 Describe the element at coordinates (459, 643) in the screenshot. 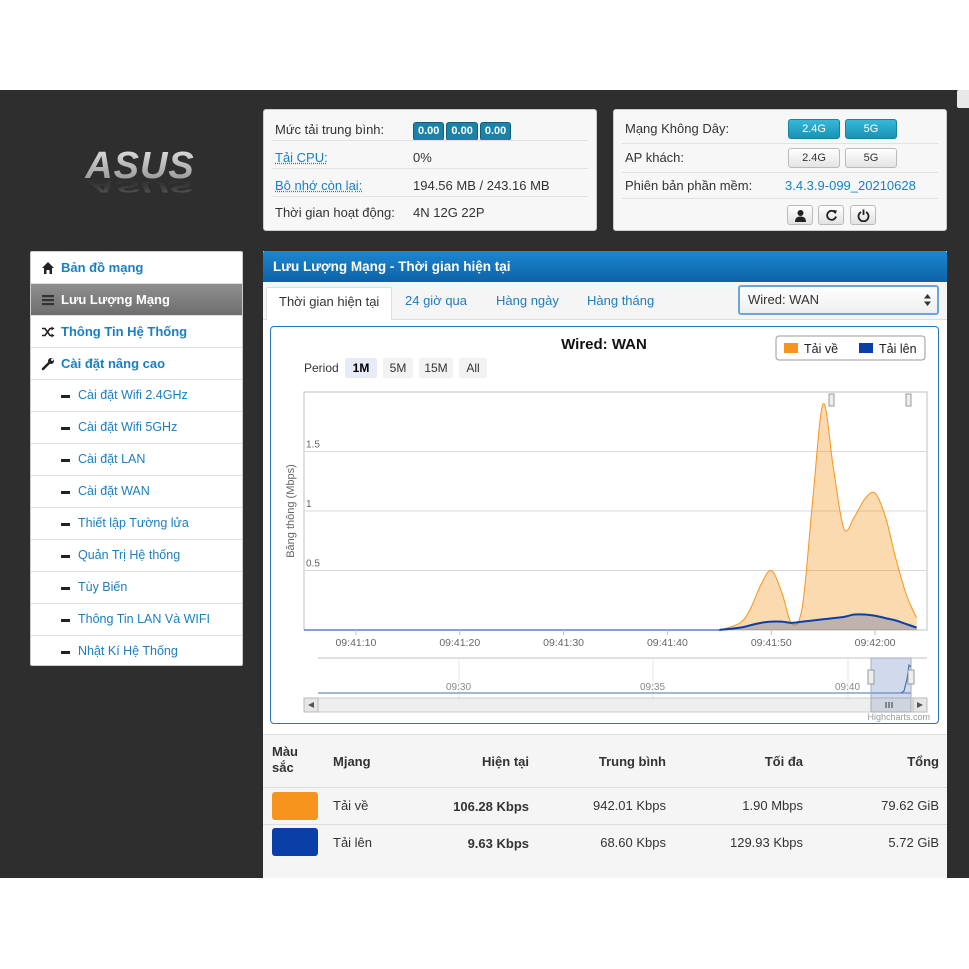

I see `x-tick-label: 09:41:20` at that location.